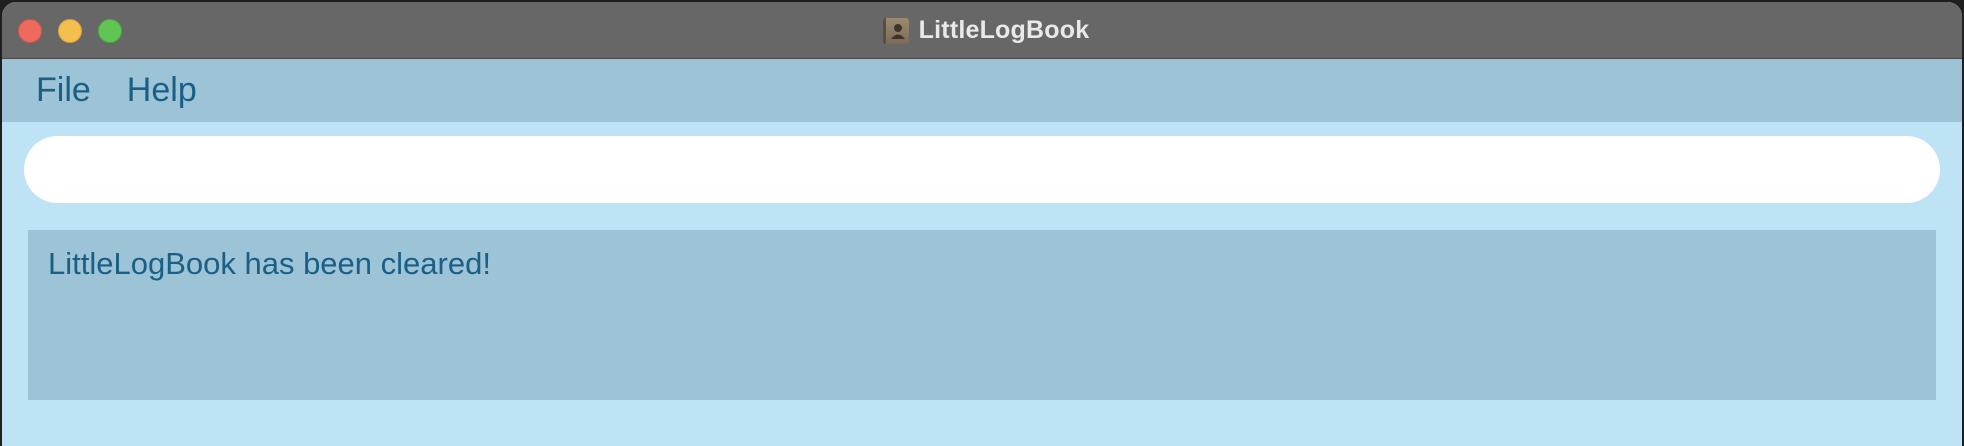 The width and height of the screenshot is (1964, 446). What do you see at coordinates (982, 90) in the screenshot?
I see `menu-bar: File Help` at bounding box center [982, 90].